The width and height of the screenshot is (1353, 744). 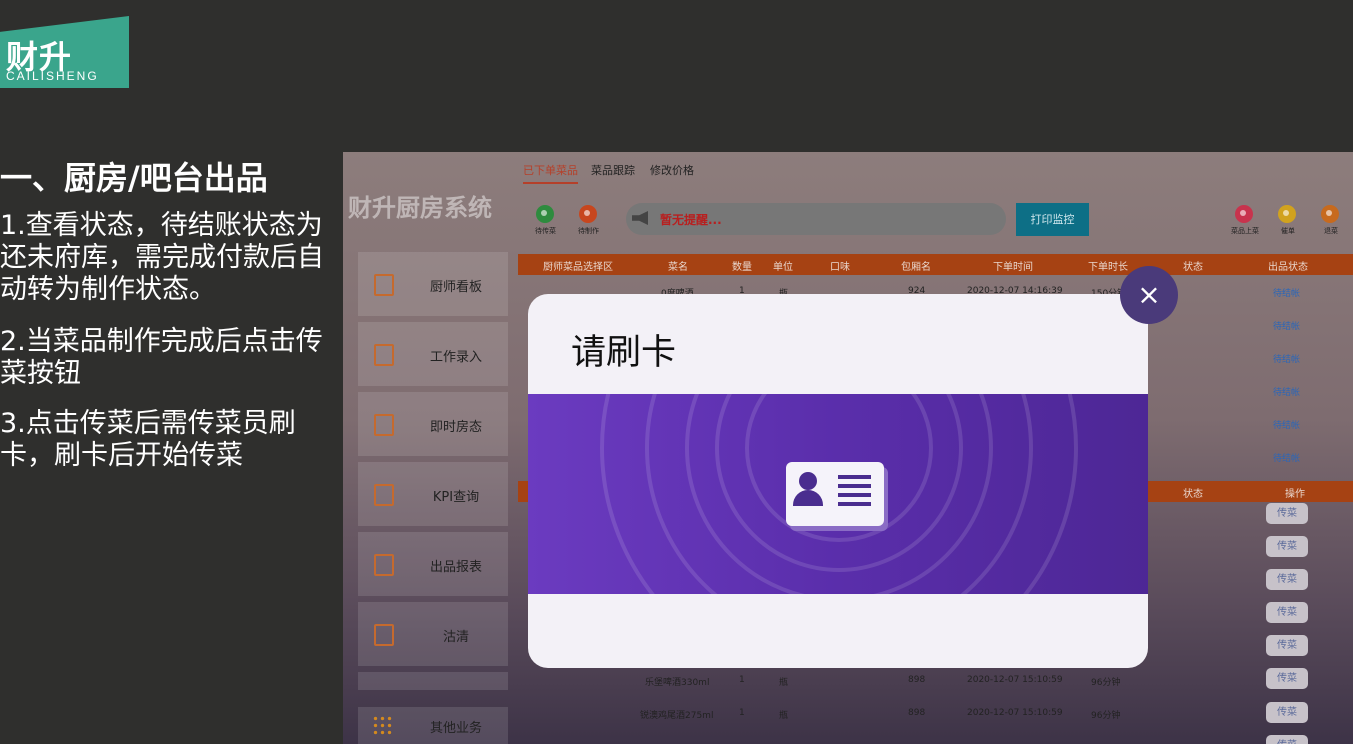 What do you see at coordinates (433, 634) in the screenshot?
I see `sidebar-item-sold-out: 沽清` at bounding box center [433, 634].